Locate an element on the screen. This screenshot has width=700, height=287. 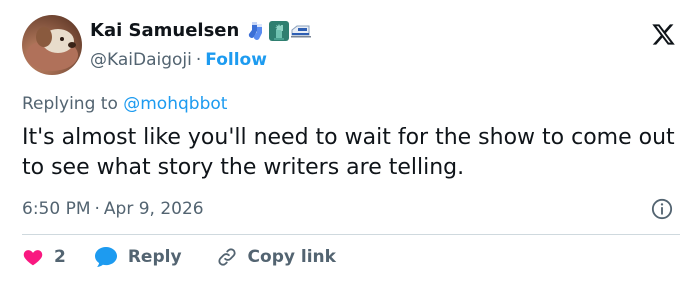
display-name-row: Kai Samuelsen is located at coordinates (201, 31).